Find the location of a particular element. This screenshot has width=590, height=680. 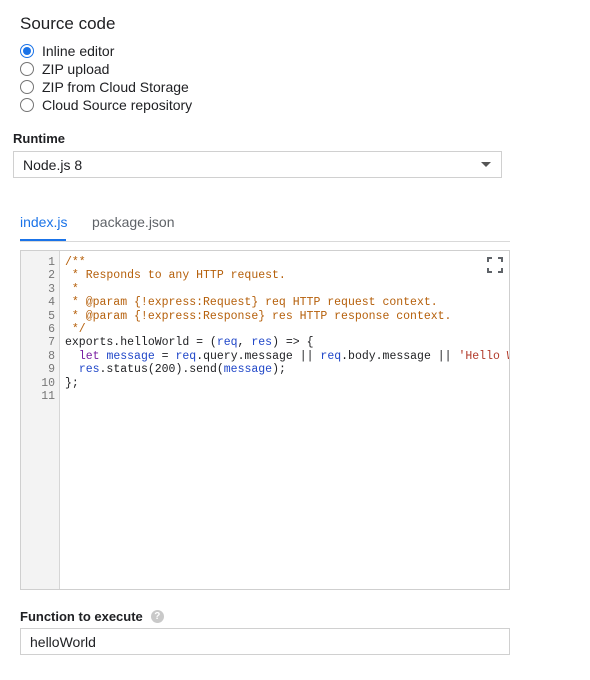

code-line: 2 * Responds to any HTTP request. is located at coordinates (265, 275).